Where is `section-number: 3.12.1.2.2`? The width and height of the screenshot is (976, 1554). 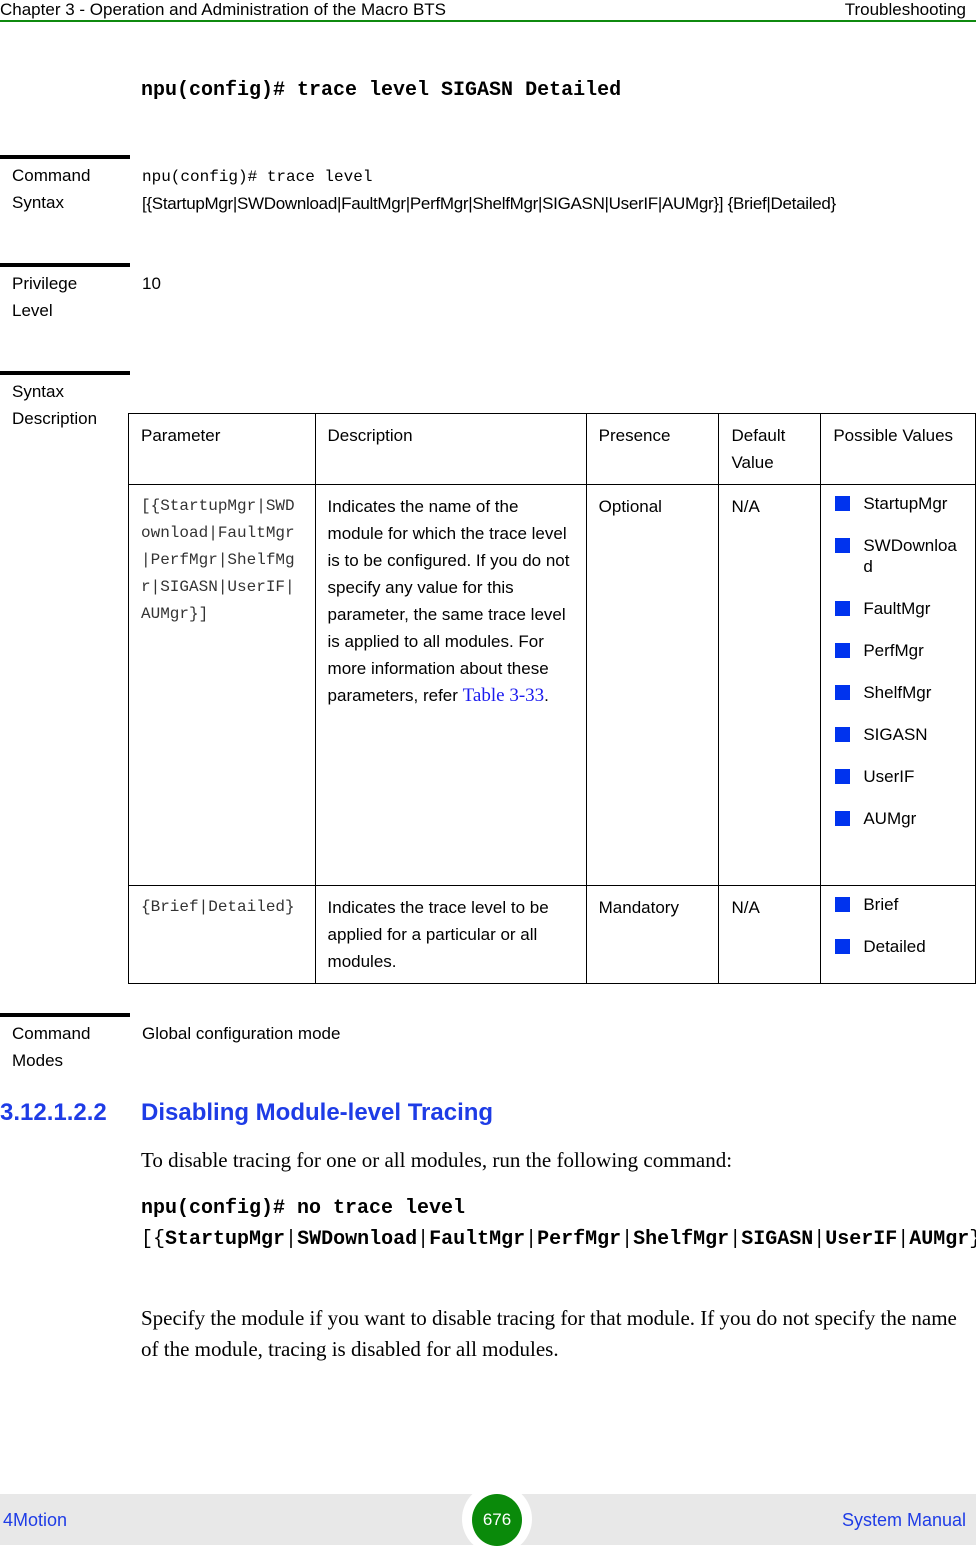
section-number: 3.12.1.2.2 is located at coordinates (53, 1112).